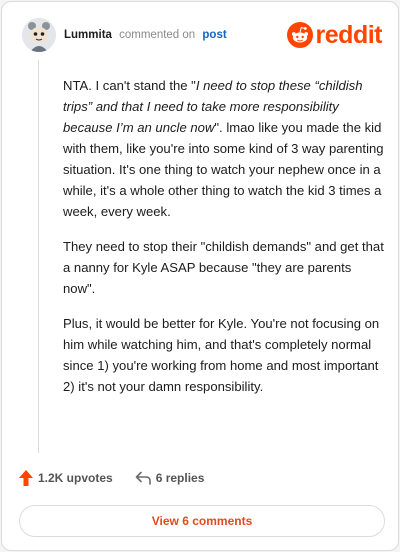 This screenshot has width=400, height=552. What do you see at coordinates (38, 256) in the screenshot?
I see `thread-line` at bounding box center [38, 256].